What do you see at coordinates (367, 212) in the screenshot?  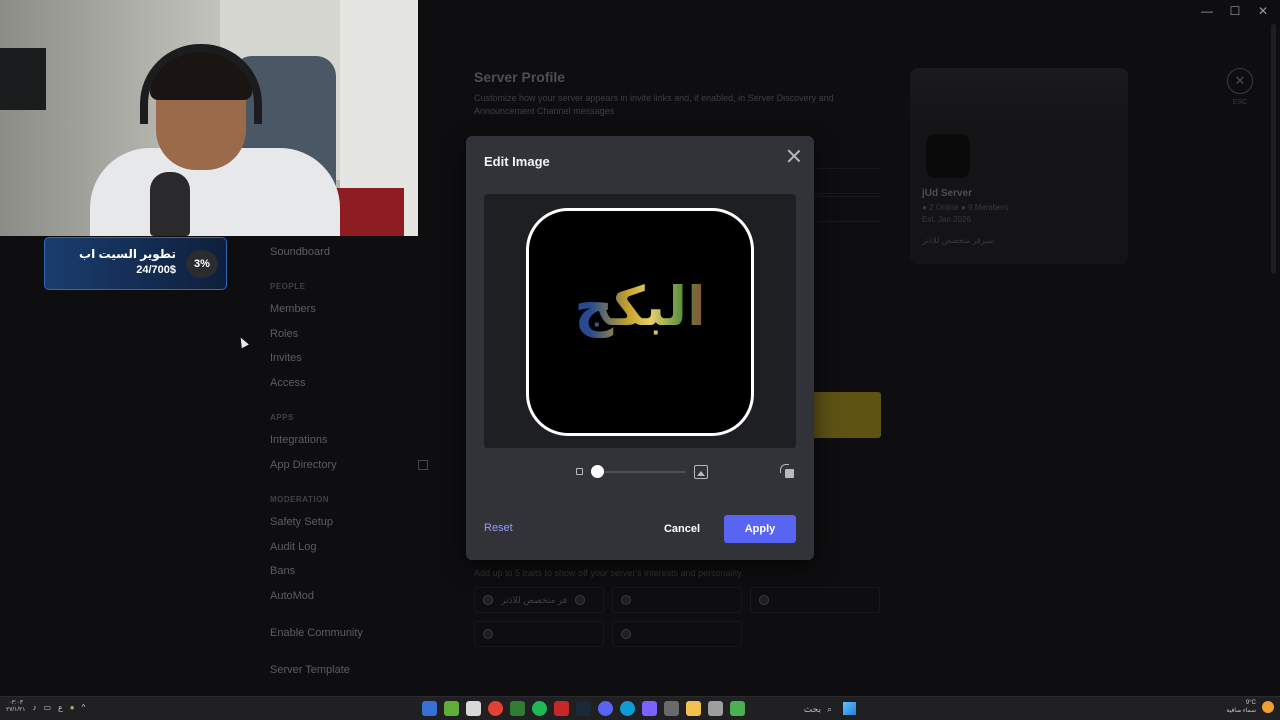 I see `webcam-red-object` at bounding box center [367, 212].